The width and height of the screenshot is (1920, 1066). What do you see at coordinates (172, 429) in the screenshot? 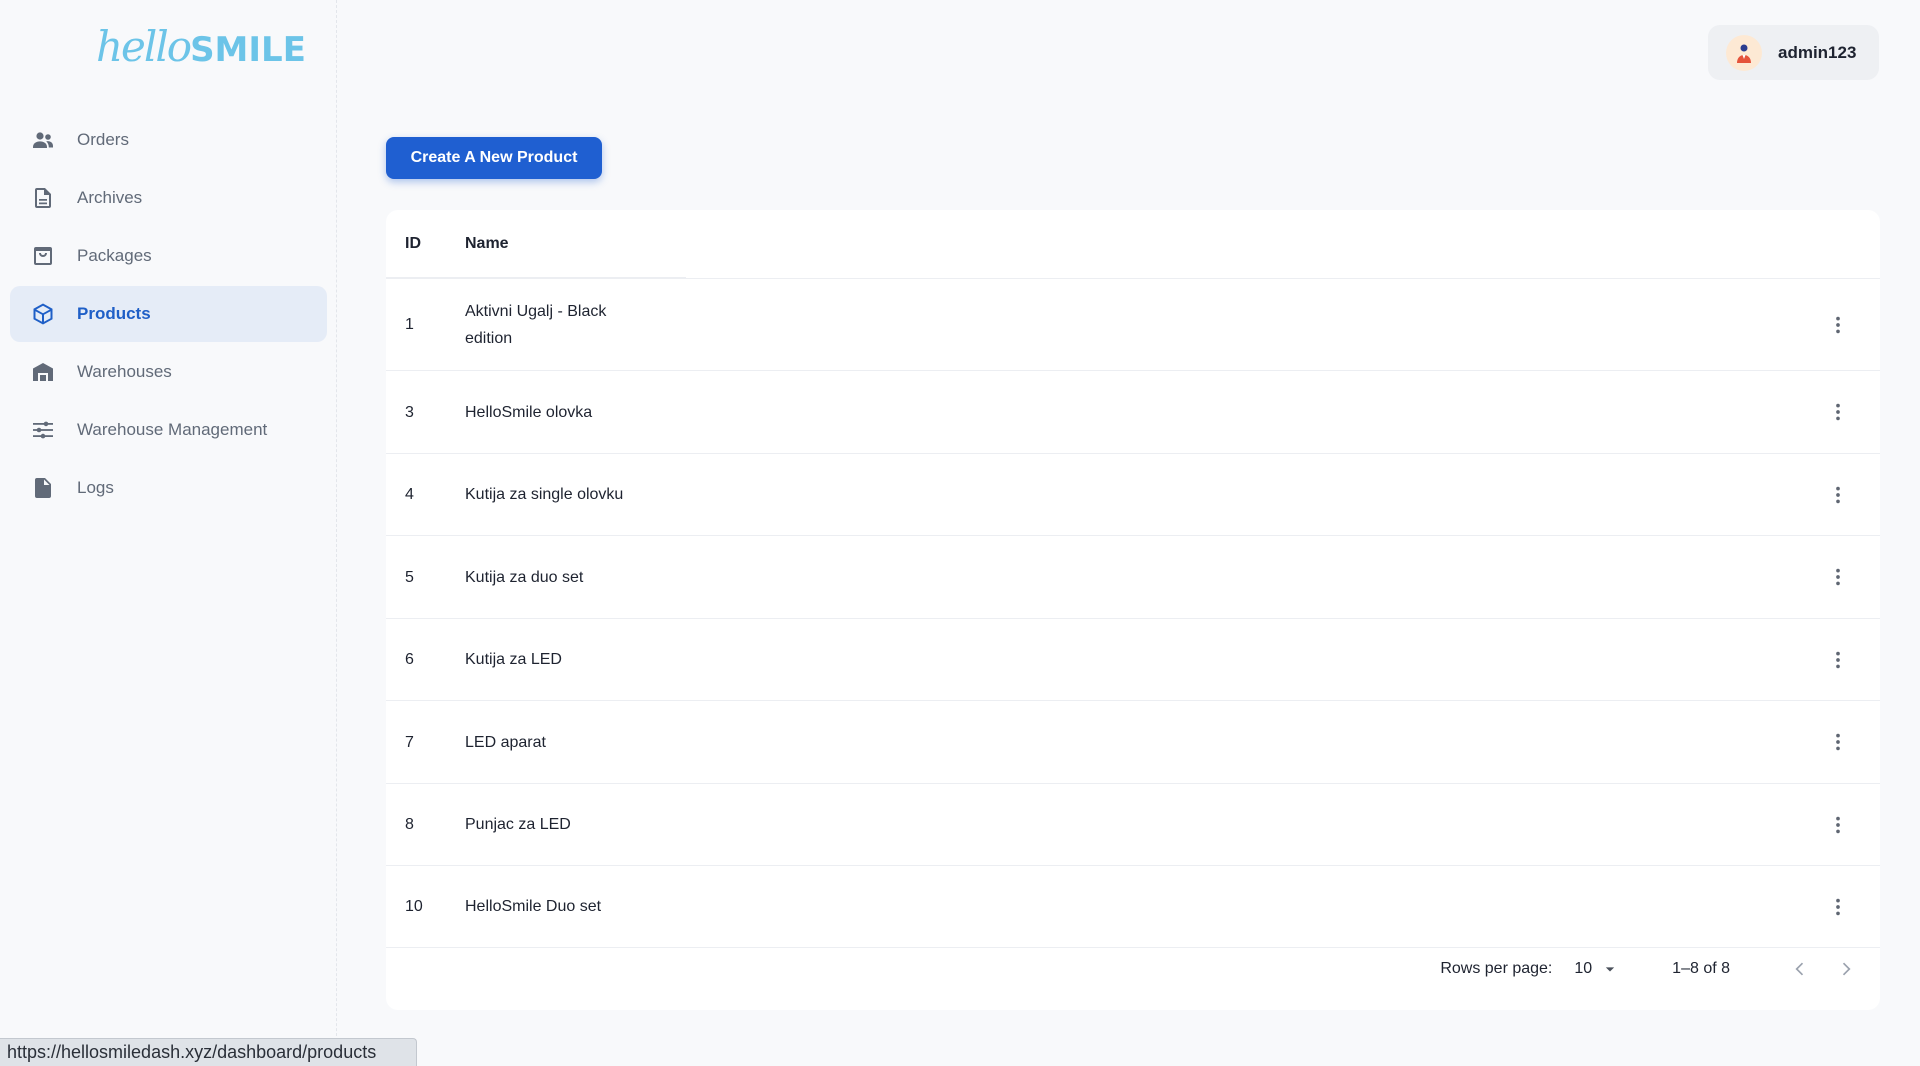
I see `sidebar-item-label: Warehouse Management` at bounding box center [172, 429].